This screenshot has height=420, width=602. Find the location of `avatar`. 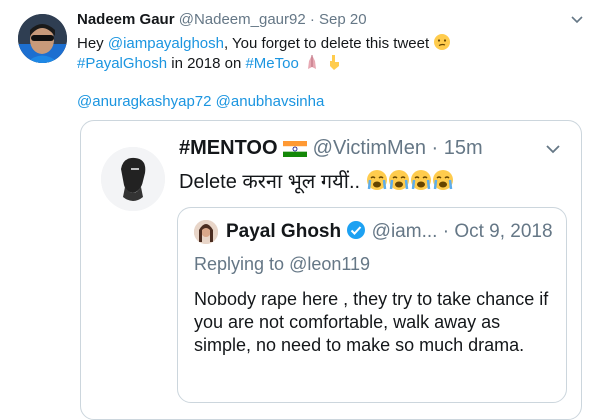

avatar is located at coordinates (42, 38).